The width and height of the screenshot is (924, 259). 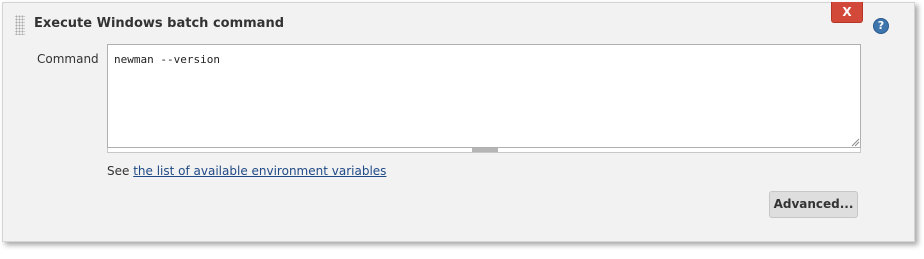 What do you see at coordinates (68, 59) in the screenshot?
I see `command-label: Command` at bounding box center [68, 59].